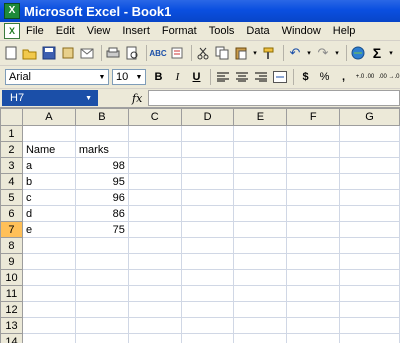 This screenshot has width=400, height=343. I want to click on hyperlink-icon, so click(358, 53).